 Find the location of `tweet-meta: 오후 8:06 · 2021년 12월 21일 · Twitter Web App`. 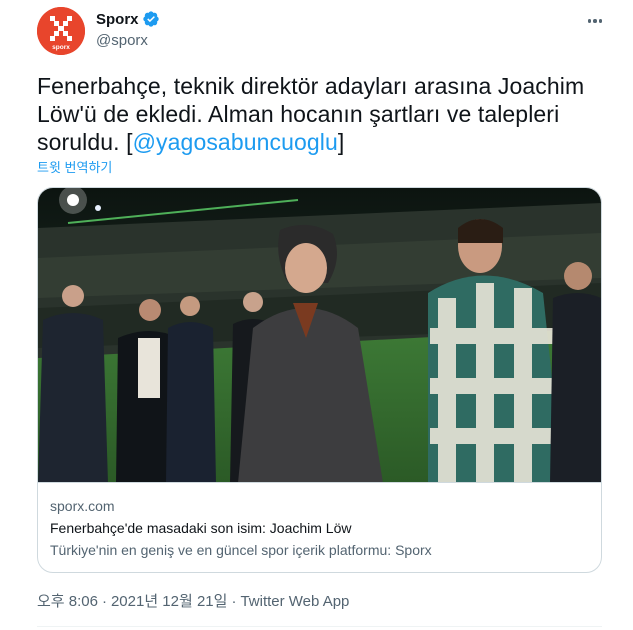

tweet-meta: 오후 8:06 · 2021년 12월 21일 · Twitter Web App is located at coordinates (193, 600).